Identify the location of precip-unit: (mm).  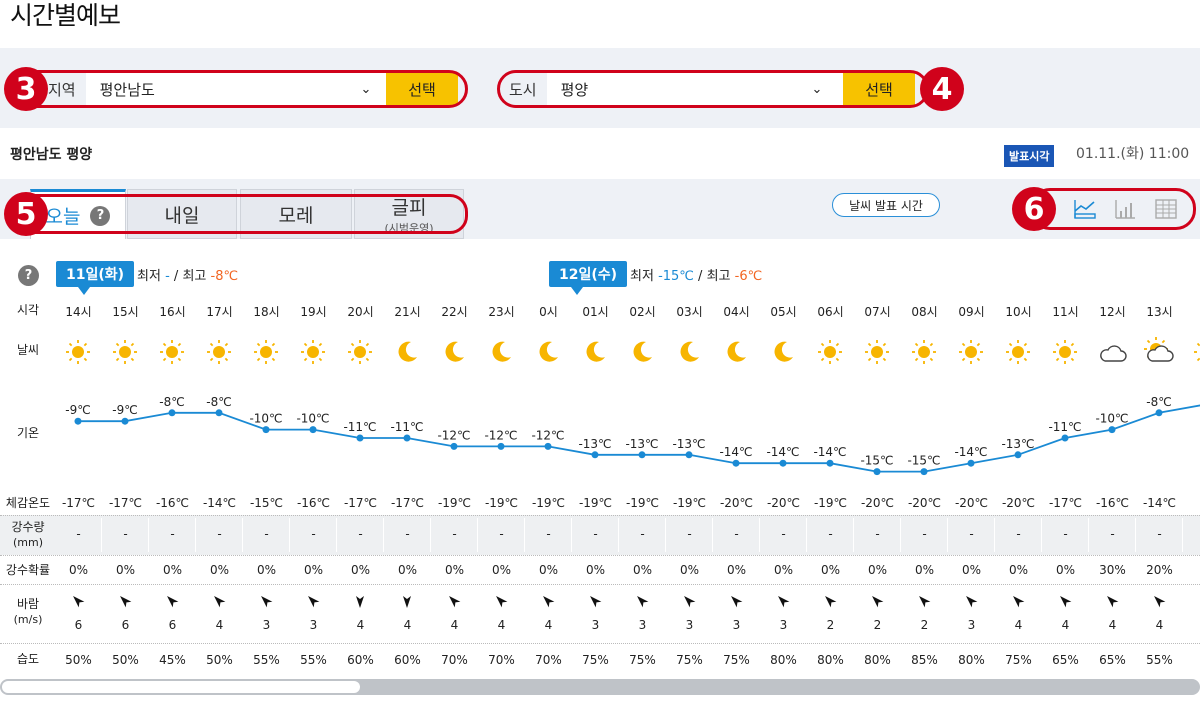
(27, 542).